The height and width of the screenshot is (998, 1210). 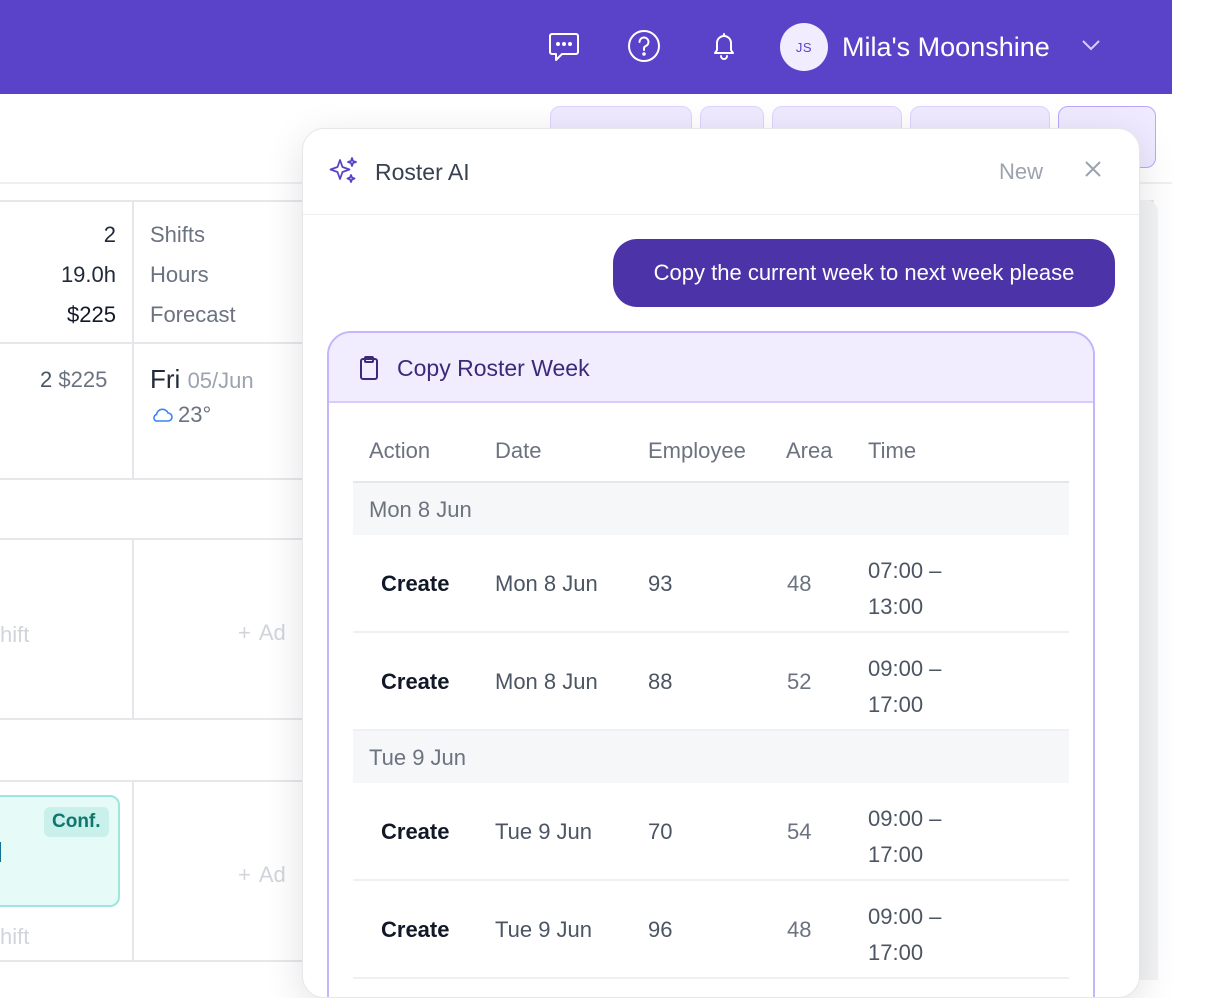 What do you see at coordinates (711, 584) in the screenshot?
I see `table-row: Create Mon 8 Jun 93 48 07:00 – 13:00` at bounding box center [711, 584].